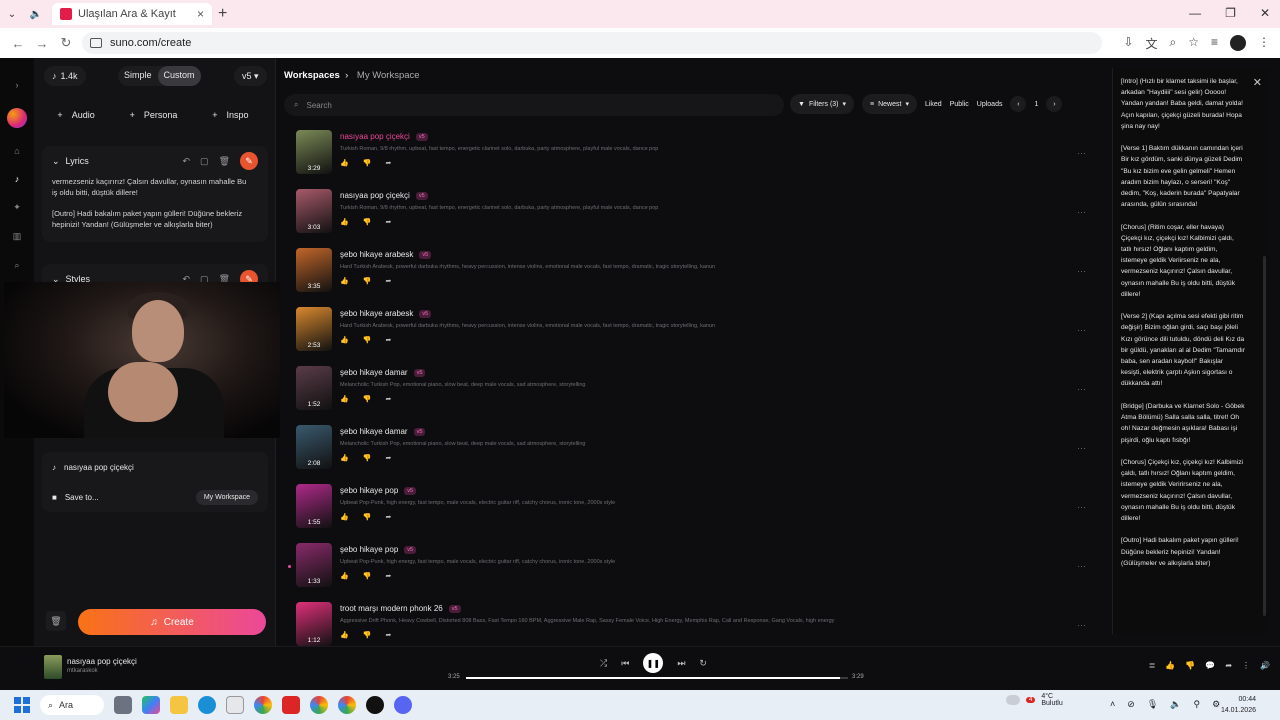  What do you see at coordinates (369, 490) in the screenshot?
I see `song-title: şebo hikaye pop` at bounding box center [369, 490].